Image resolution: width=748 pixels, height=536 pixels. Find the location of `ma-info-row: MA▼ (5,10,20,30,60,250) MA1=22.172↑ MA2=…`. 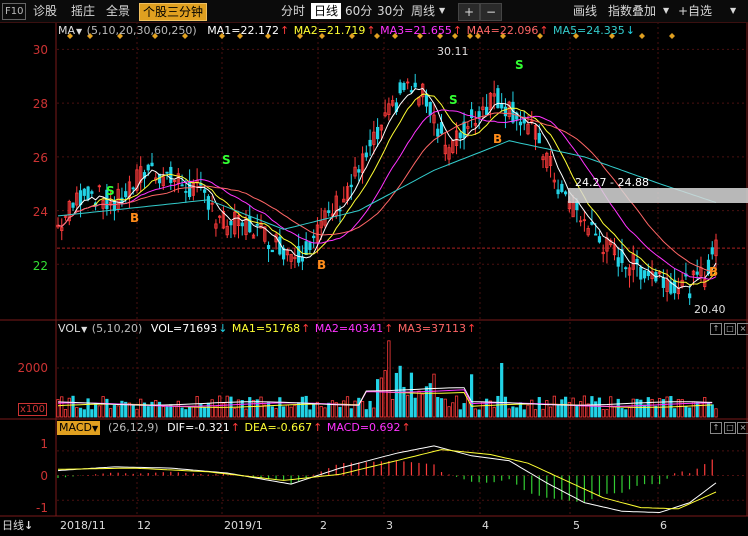

ma-info-row: MA▼ (5,10,20,30,60,250) MA1=22.172↑ MA2=… is located at coordinates (347, 31).